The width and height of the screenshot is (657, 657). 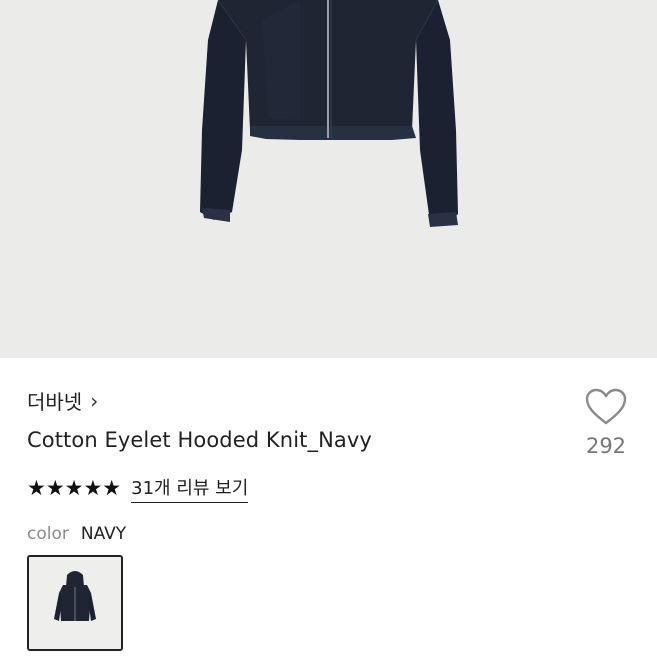 I want to click on chevron-right-icon: ›, so click(x=94, y=400).